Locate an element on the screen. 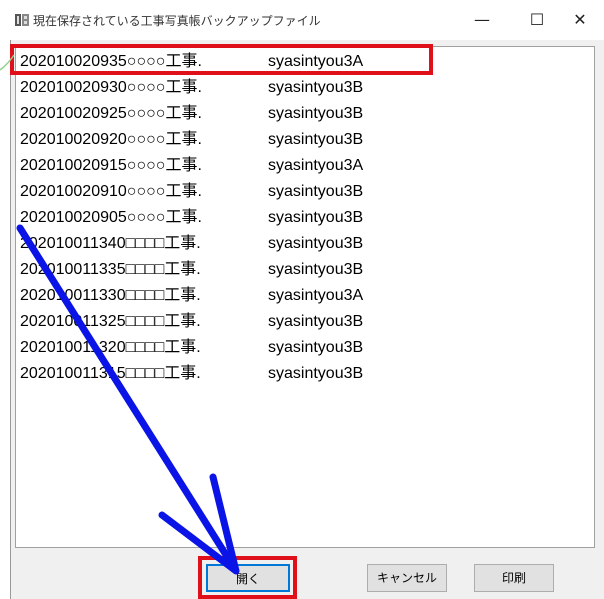  list-item: 202010020905○○○○工事. syasintyou3B is located at coordinates (191, 218).